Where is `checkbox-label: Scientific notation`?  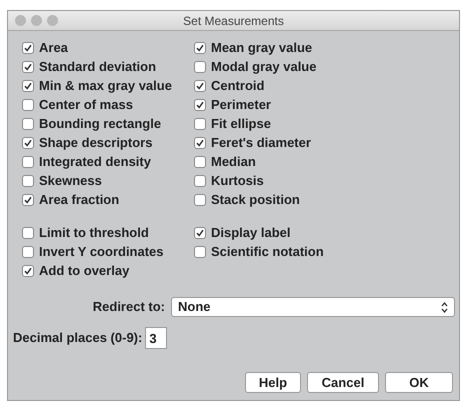
checkbox-label: Scientific notation is located at coordinates (267, 251).